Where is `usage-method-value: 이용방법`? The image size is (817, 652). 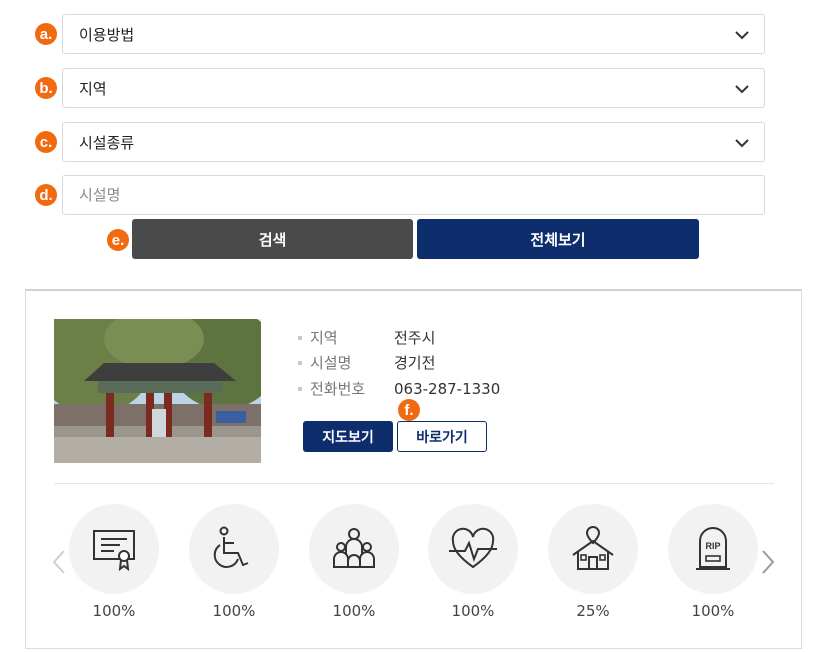 usage-method-value: 이용방법 is located at coordinates (107, 34).